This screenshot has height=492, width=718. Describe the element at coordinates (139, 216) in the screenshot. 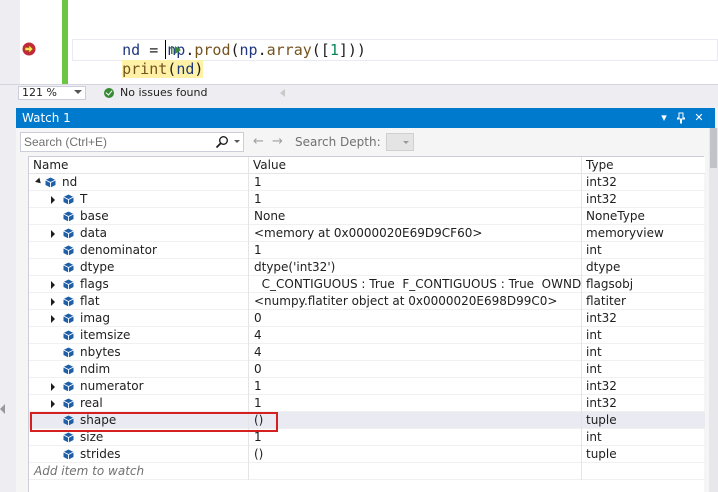

I see `name-cell: base` at that location.